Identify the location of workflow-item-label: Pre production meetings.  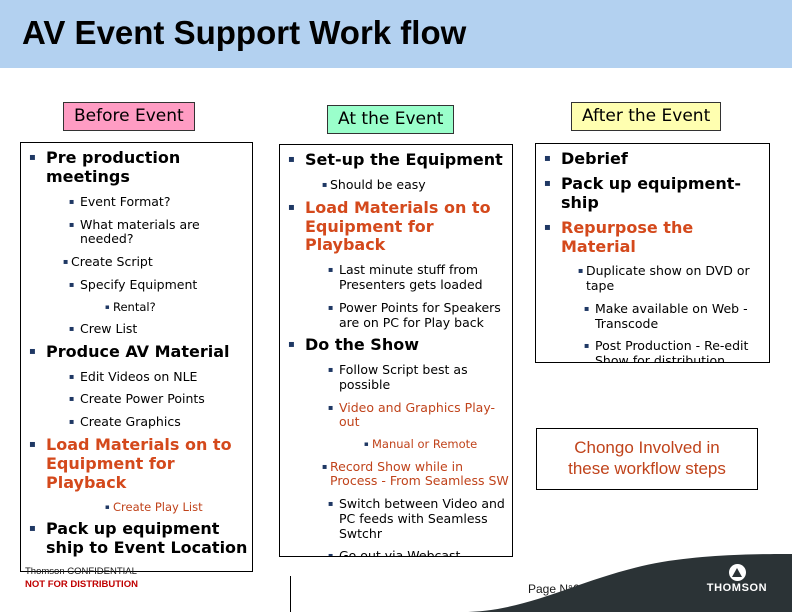
(113, 167).